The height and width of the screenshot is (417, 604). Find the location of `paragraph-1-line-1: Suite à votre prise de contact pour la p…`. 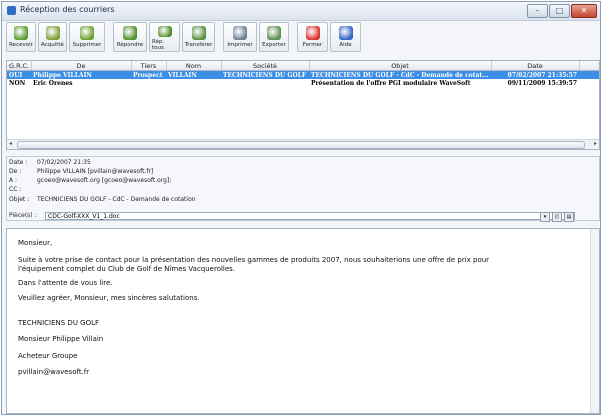

paragraph-1-line-1: Suite à votre prise de contact pour la p… is located at coordinates (254, 259).